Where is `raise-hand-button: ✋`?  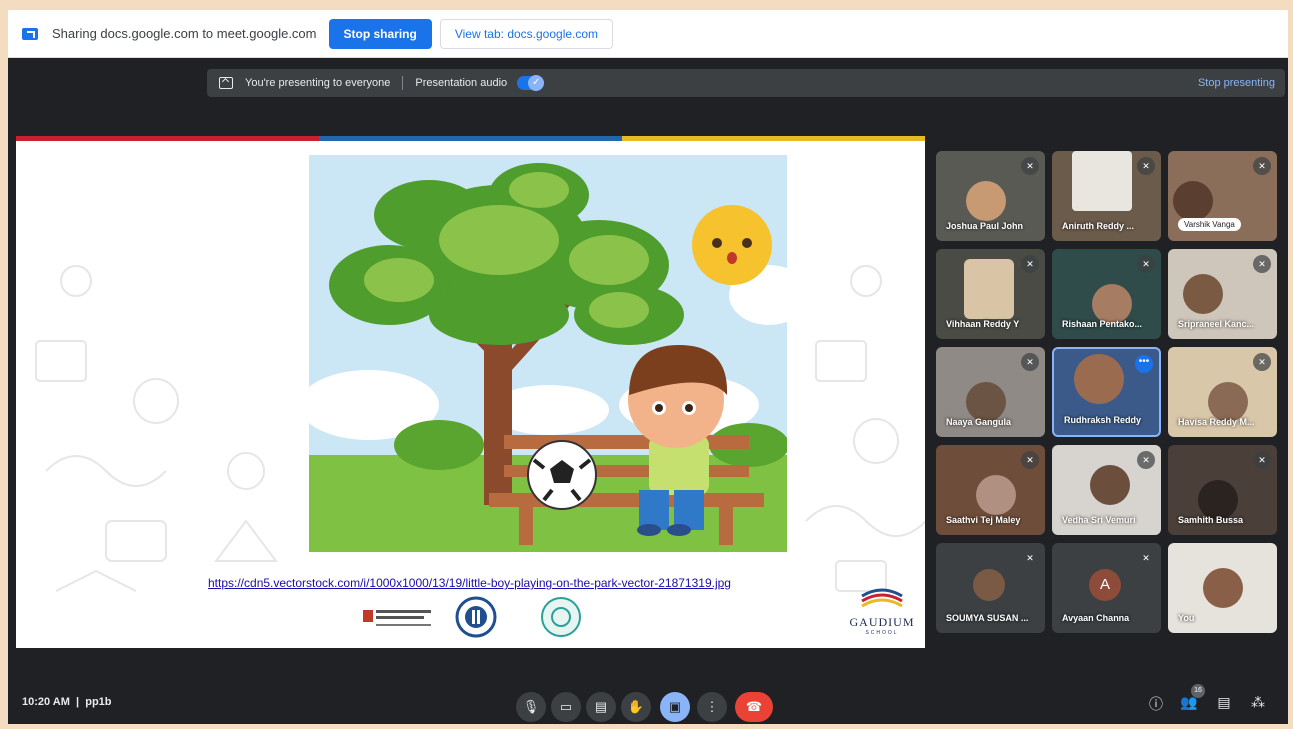 raise-hand-button: ✋ is located at coordinates (636, 707).